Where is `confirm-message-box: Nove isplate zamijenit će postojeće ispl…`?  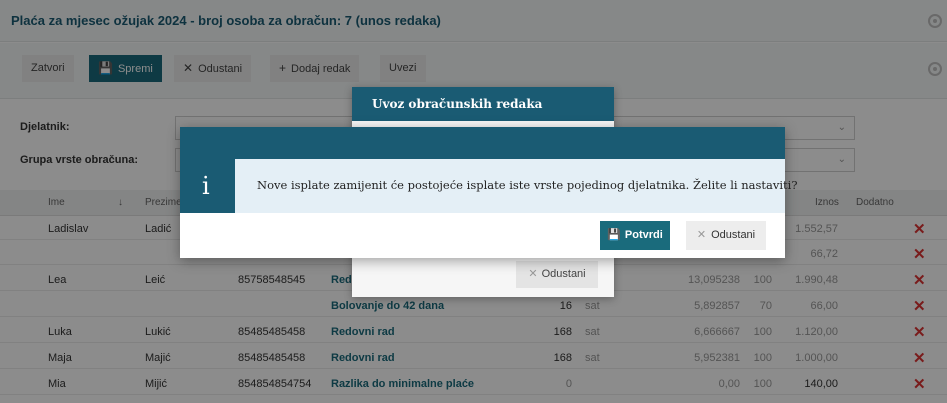
confirm-message-box: Nove isplate zamijenit će postojeće ispl… is located at coordinates (516, 186).